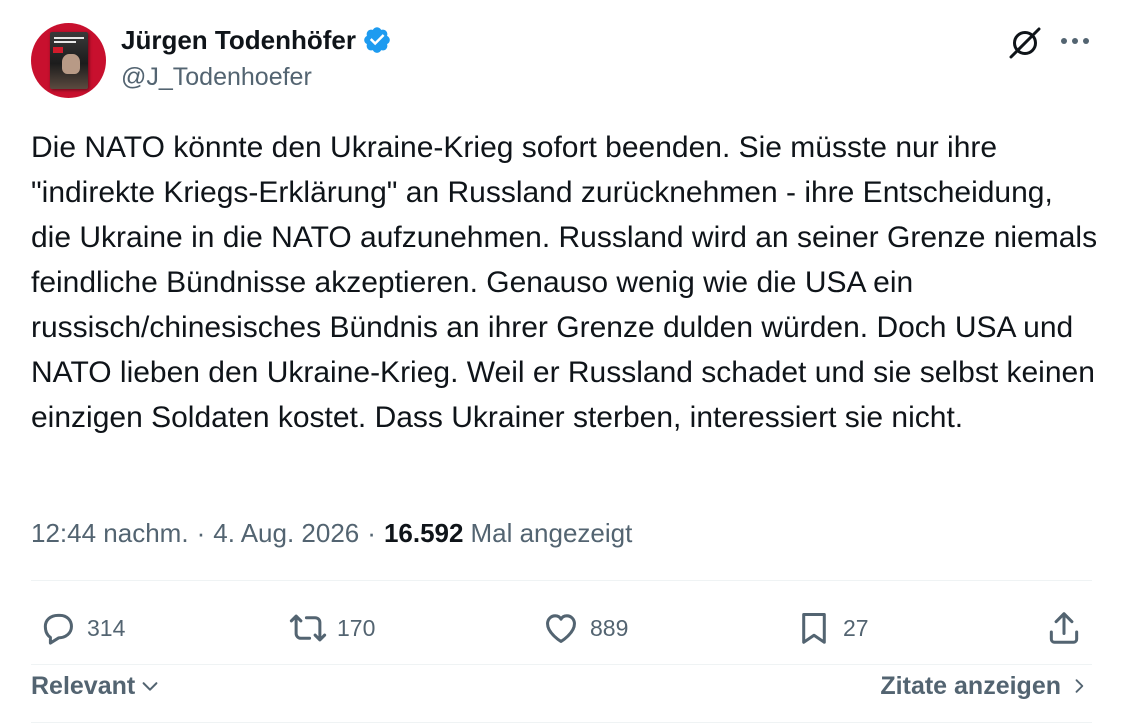  I want to click on author-handle: @J_Todenhoefer, so click(216, 77).